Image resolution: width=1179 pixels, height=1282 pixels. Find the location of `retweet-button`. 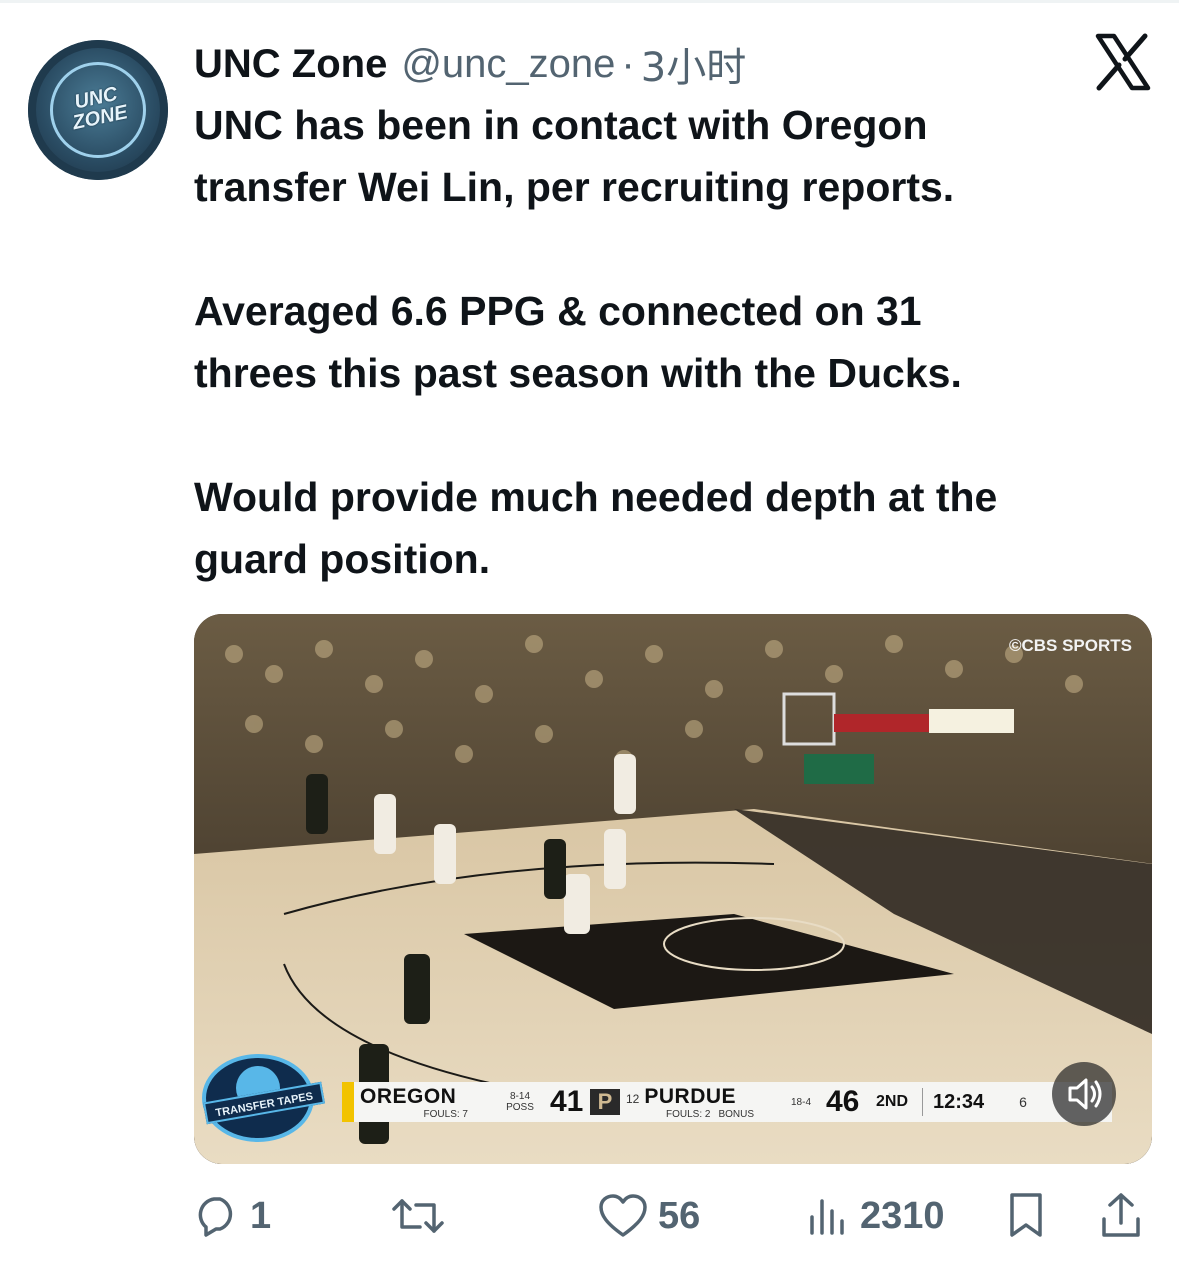

retweet-button is located at coordinates (423, 1216).